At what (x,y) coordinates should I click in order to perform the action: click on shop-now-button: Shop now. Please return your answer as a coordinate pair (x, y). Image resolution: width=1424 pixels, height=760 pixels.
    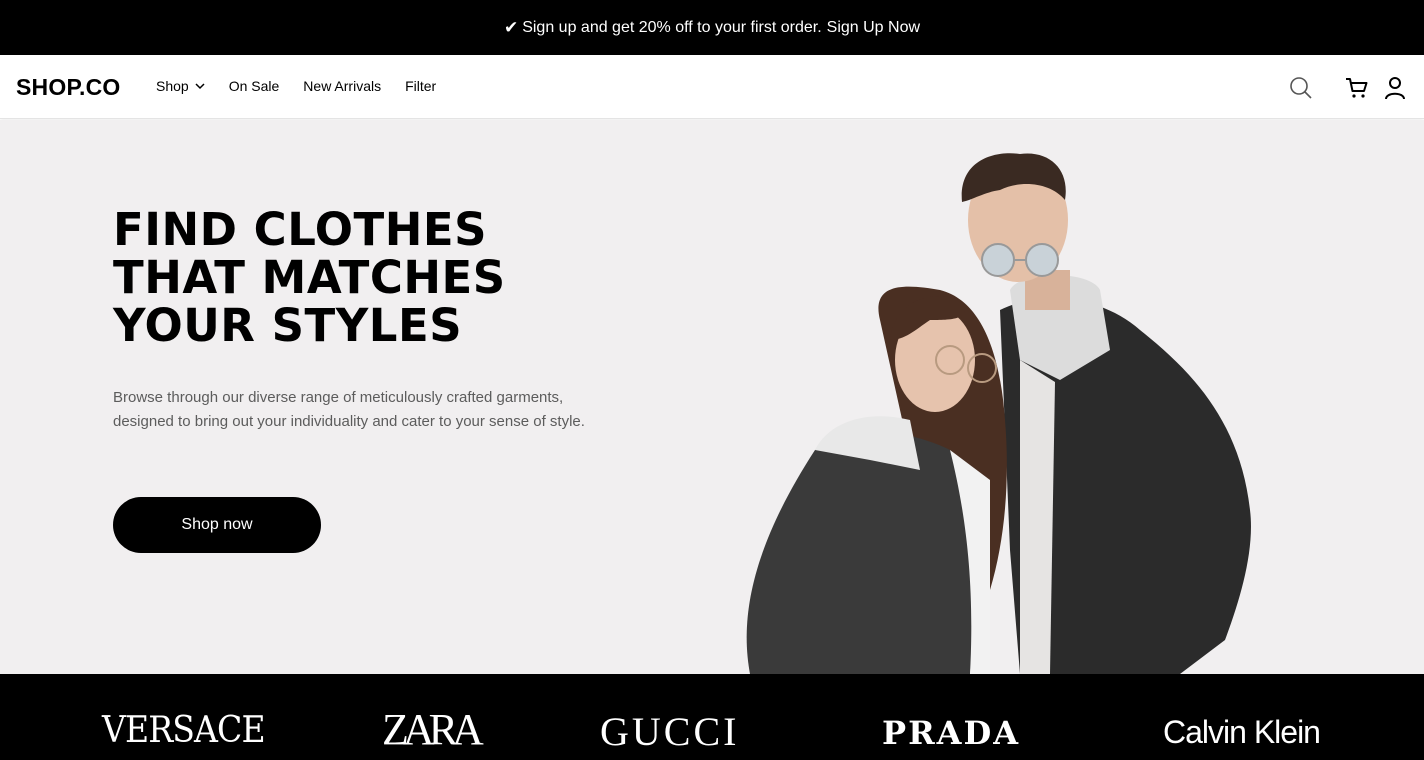
    Looking at the image, I should click on (217, 525).